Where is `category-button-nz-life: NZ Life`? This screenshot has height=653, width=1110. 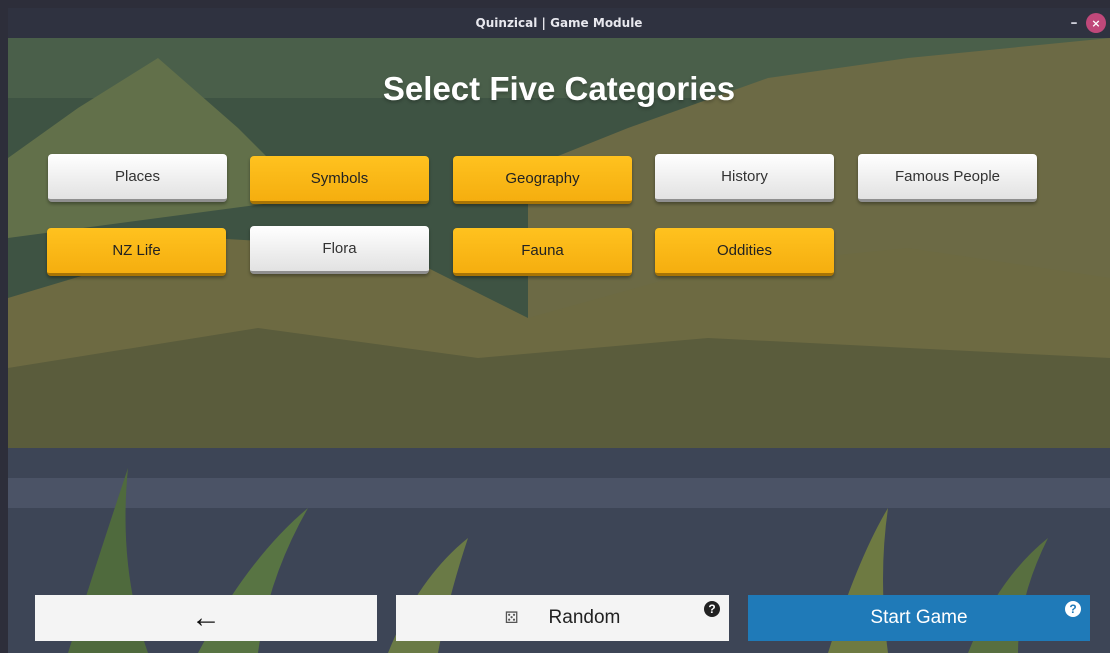 category-button-nz-life: NZ Life is located at coordinates (136, 252).